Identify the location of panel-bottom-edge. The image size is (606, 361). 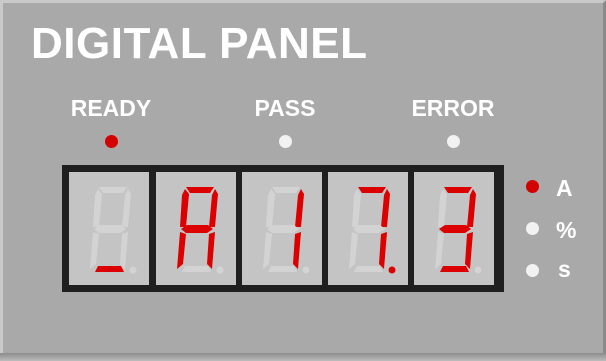
(303, 357).